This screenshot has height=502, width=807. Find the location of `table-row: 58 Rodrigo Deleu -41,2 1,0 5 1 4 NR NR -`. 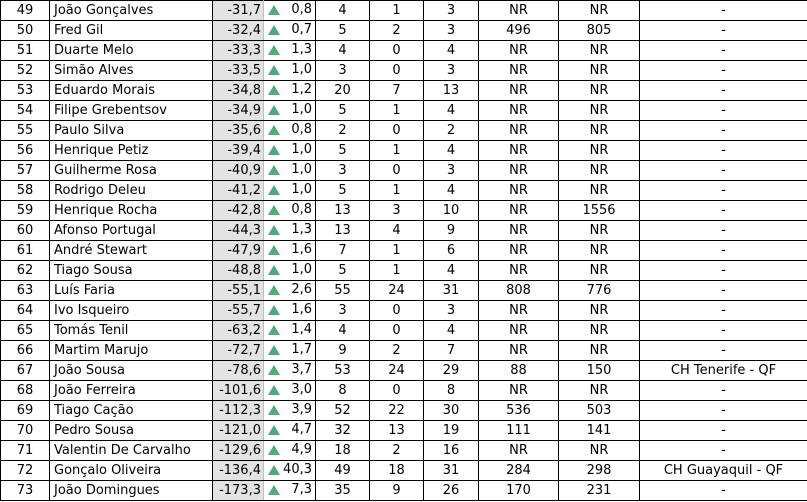

table-row: 58 Rodrigo Deleu -41,2 1,0 5 1 4 NR NR - is located at coordinates (403, 190).